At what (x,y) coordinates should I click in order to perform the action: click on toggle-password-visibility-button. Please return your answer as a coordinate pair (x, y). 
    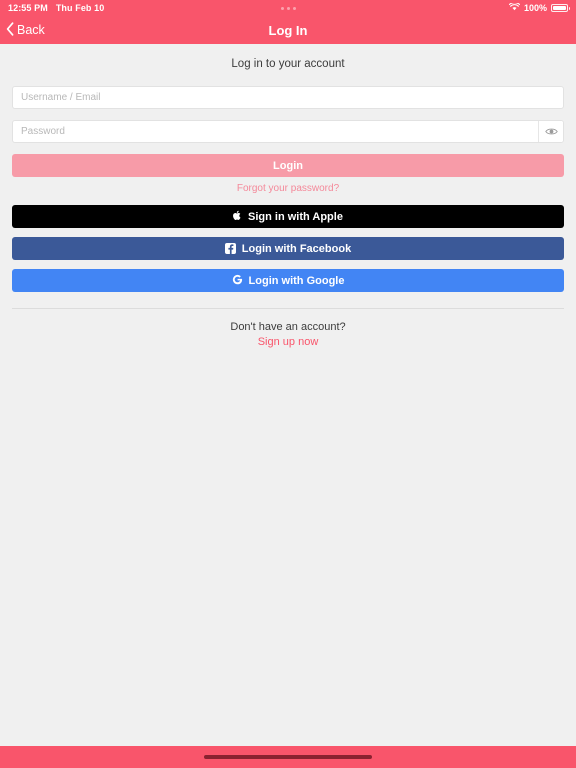
    Looking at the image, I should click on (550, 131).